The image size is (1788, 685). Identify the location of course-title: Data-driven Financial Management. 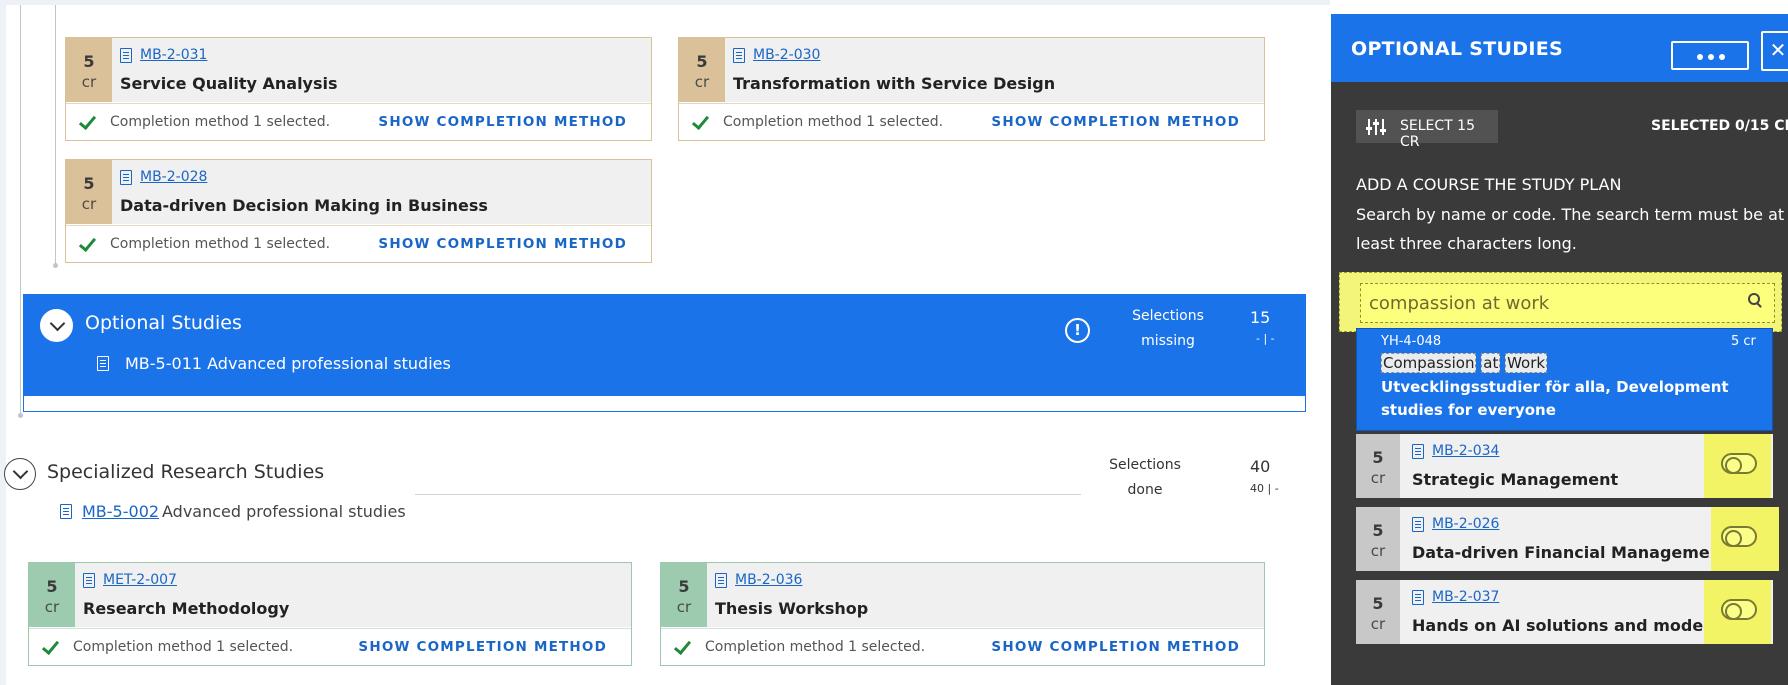
(1570, 552).